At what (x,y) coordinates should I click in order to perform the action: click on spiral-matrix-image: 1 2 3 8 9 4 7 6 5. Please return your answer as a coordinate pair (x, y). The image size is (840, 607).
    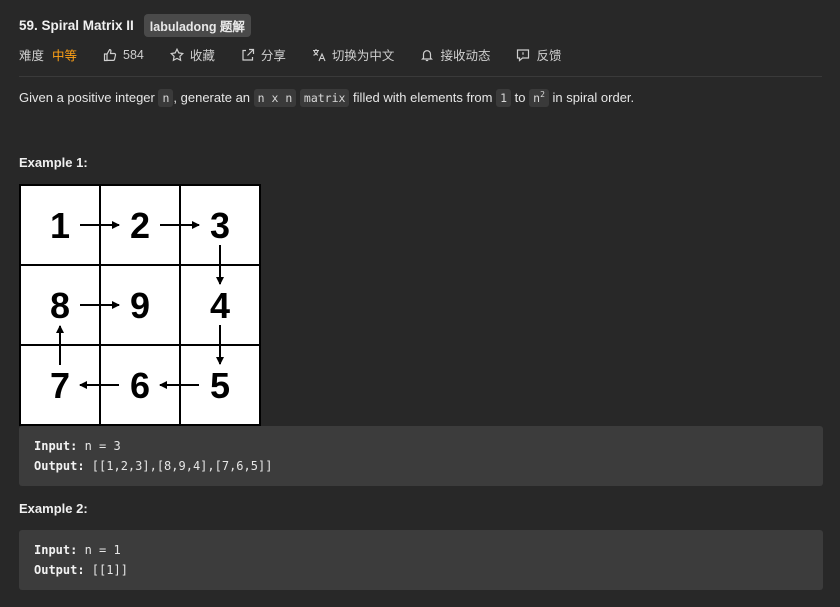
    Looking at the image, I should click on (140, 305).